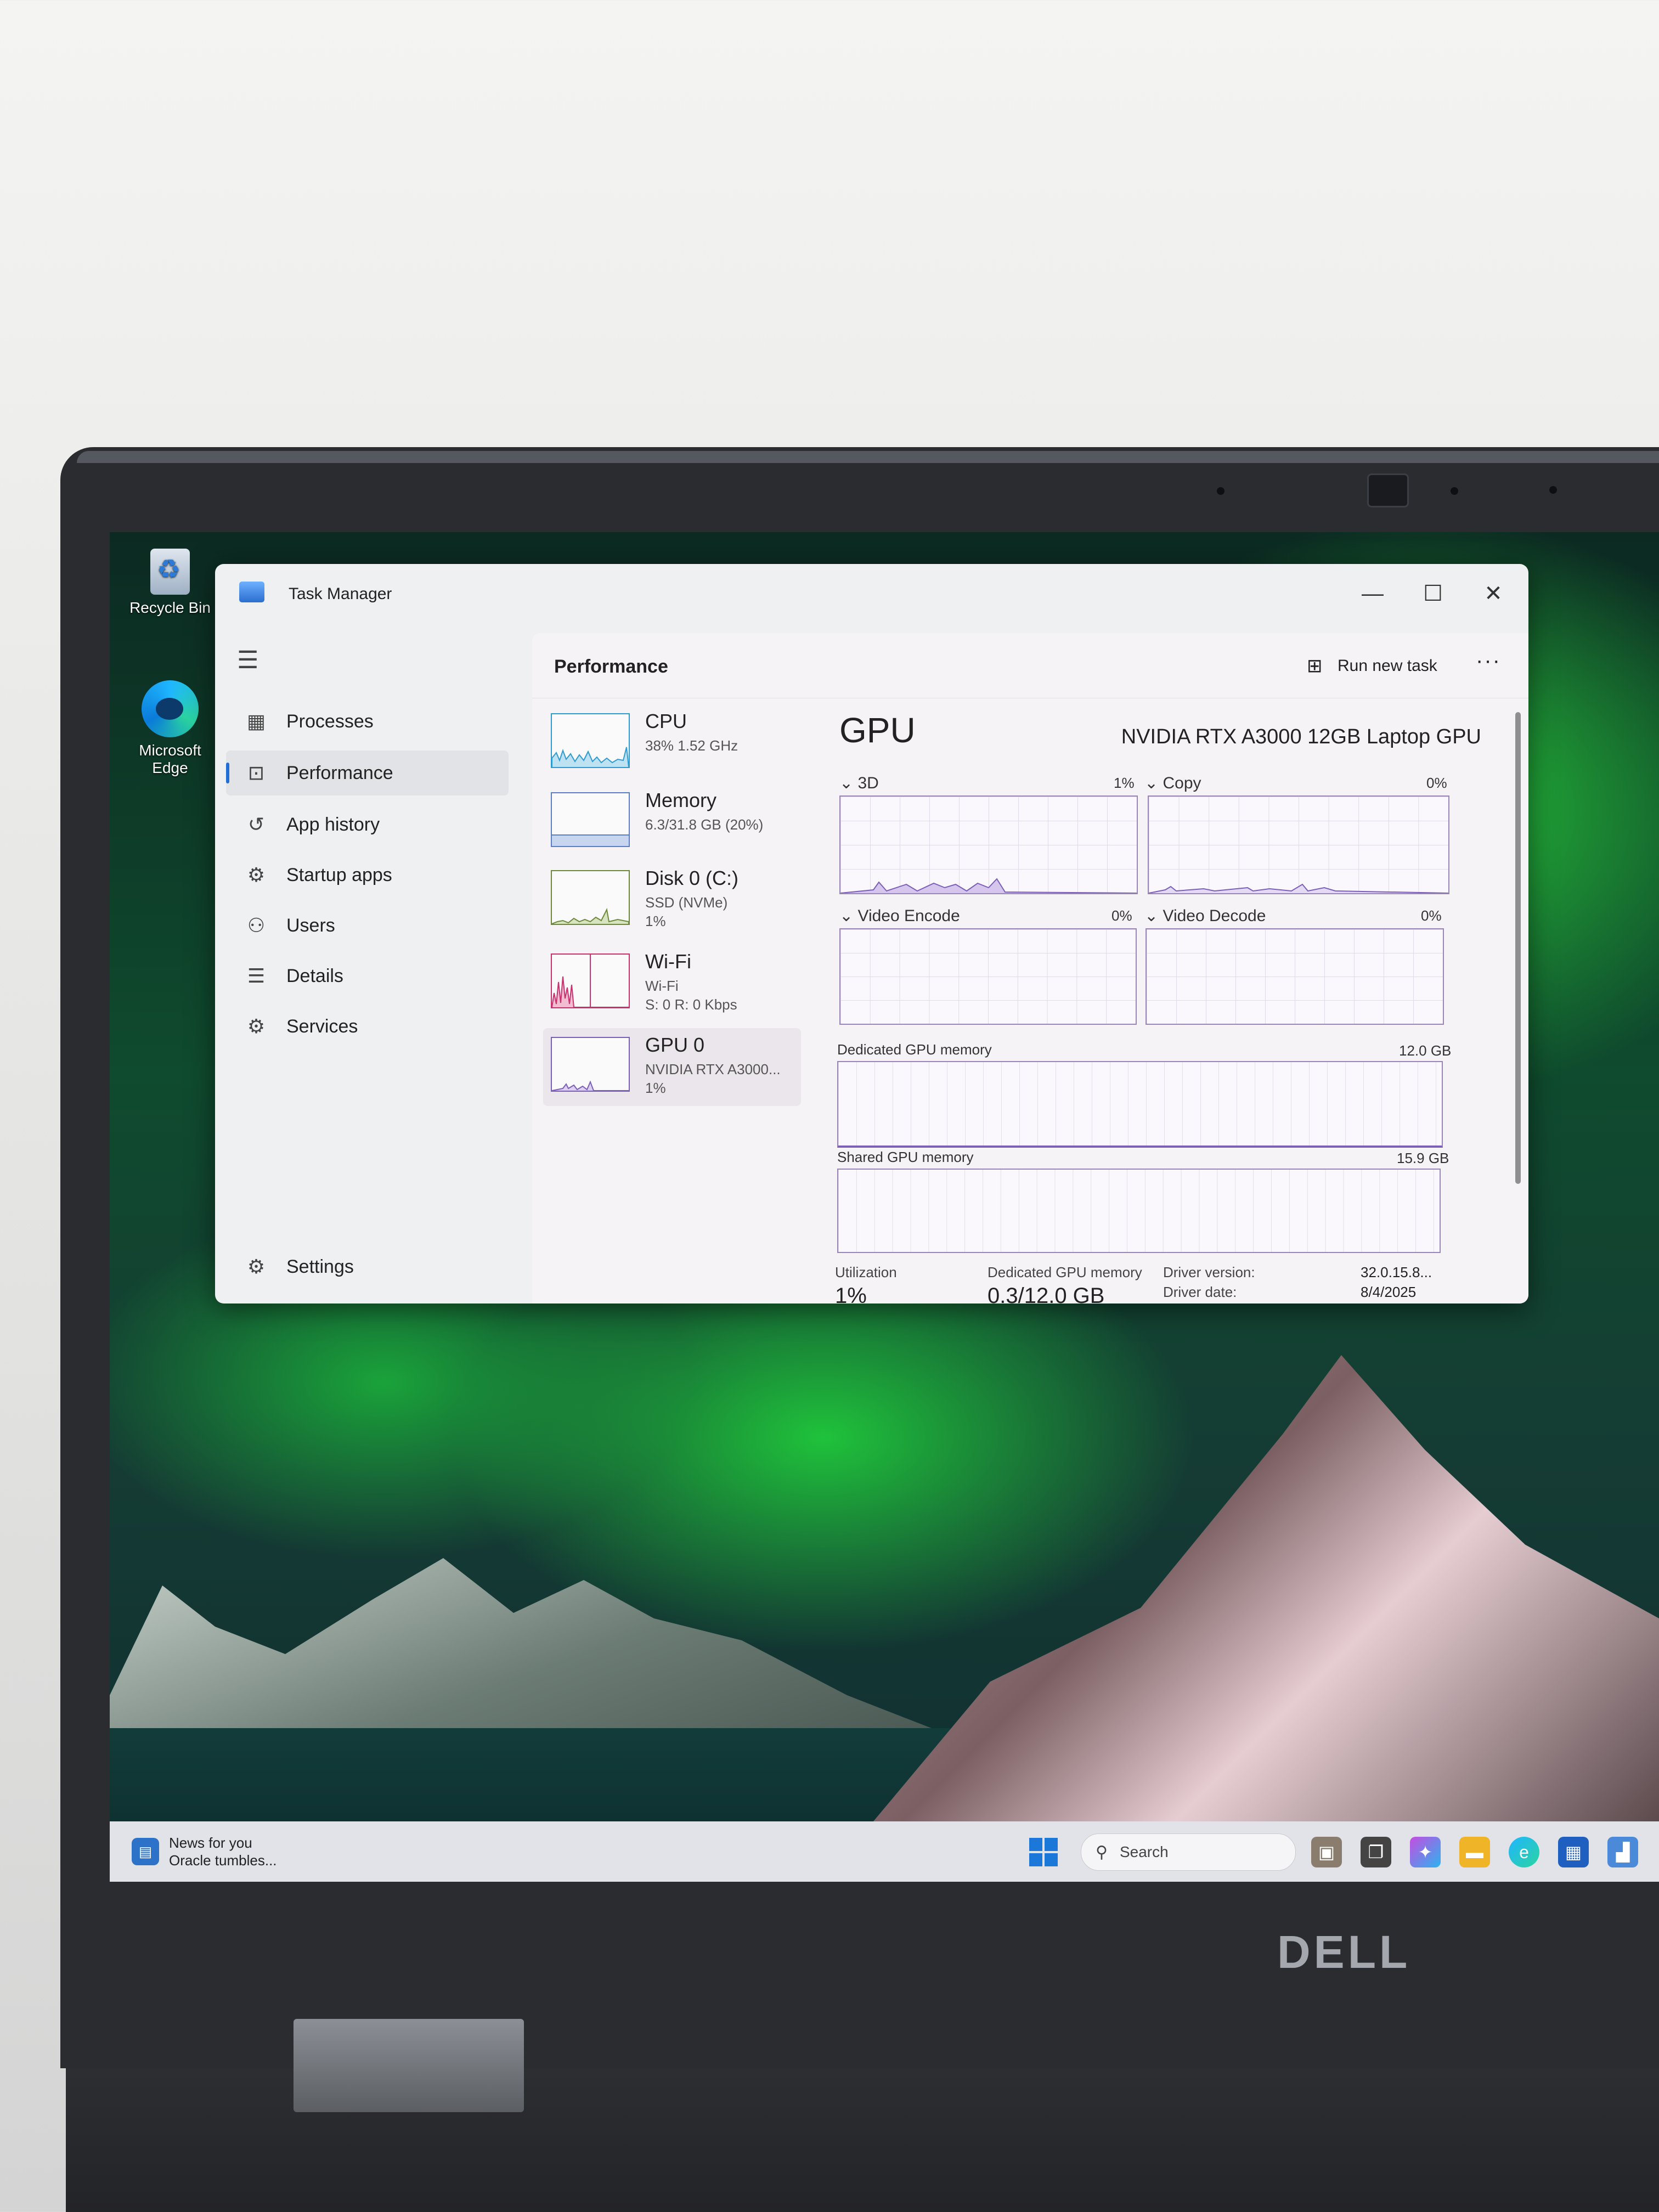 The height and width of the screenshot is (2212, 1659). I want to click on resource-detail: Wi-Fi, so click(662, 986).